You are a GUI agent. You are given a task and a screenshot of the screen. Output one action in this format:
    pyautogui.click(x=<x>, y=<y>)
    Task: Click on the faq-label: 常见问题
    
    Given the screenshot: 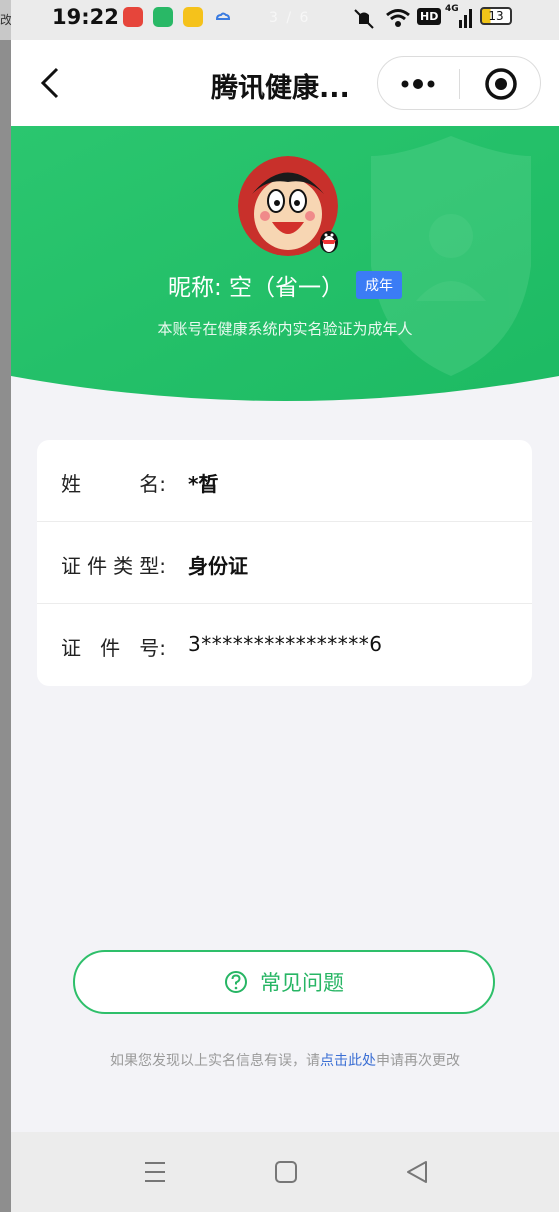 What is the action you would take?
    pyautogui.click(x=302, y=983)
    